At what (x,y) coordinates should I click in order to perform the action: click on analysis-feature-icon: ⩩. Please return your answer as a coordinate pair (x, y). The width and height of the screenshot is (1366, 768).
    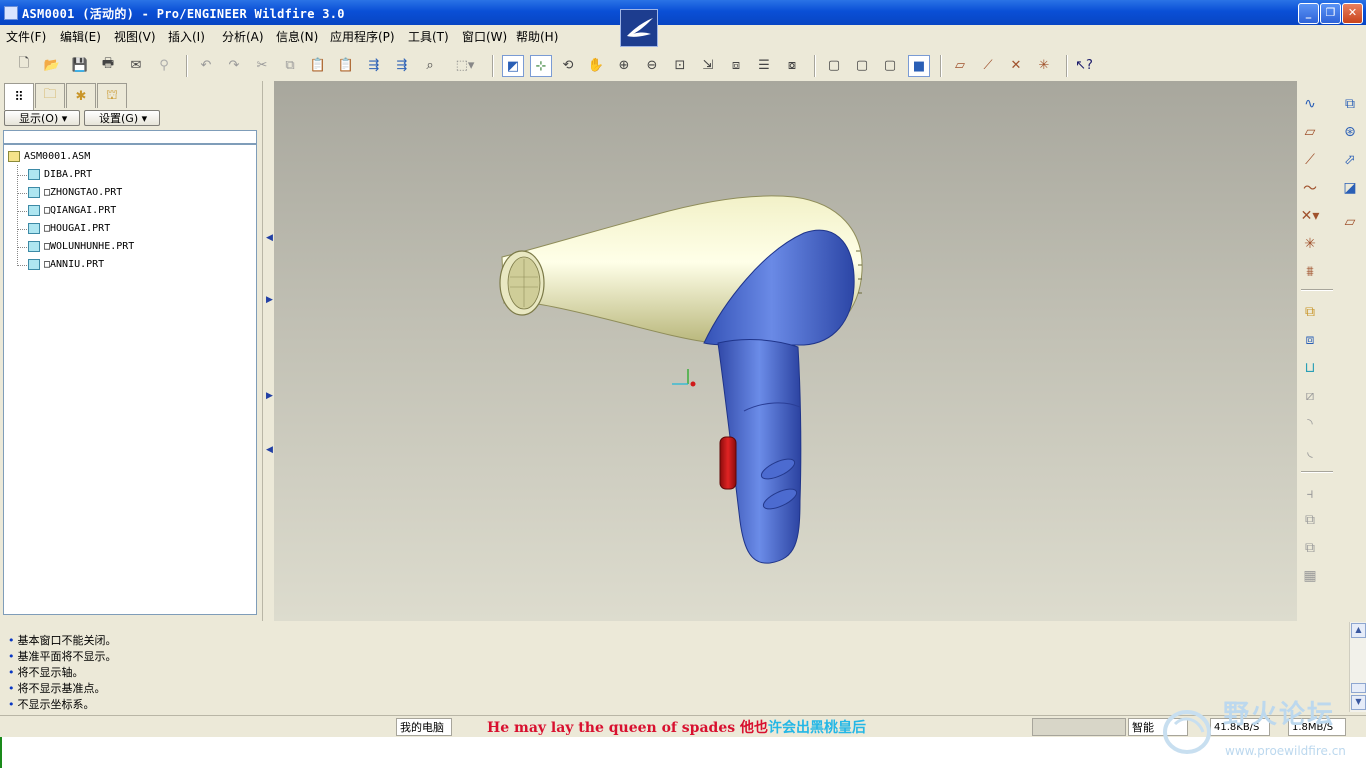
    Looking at the image, I should click on (1310, 272).